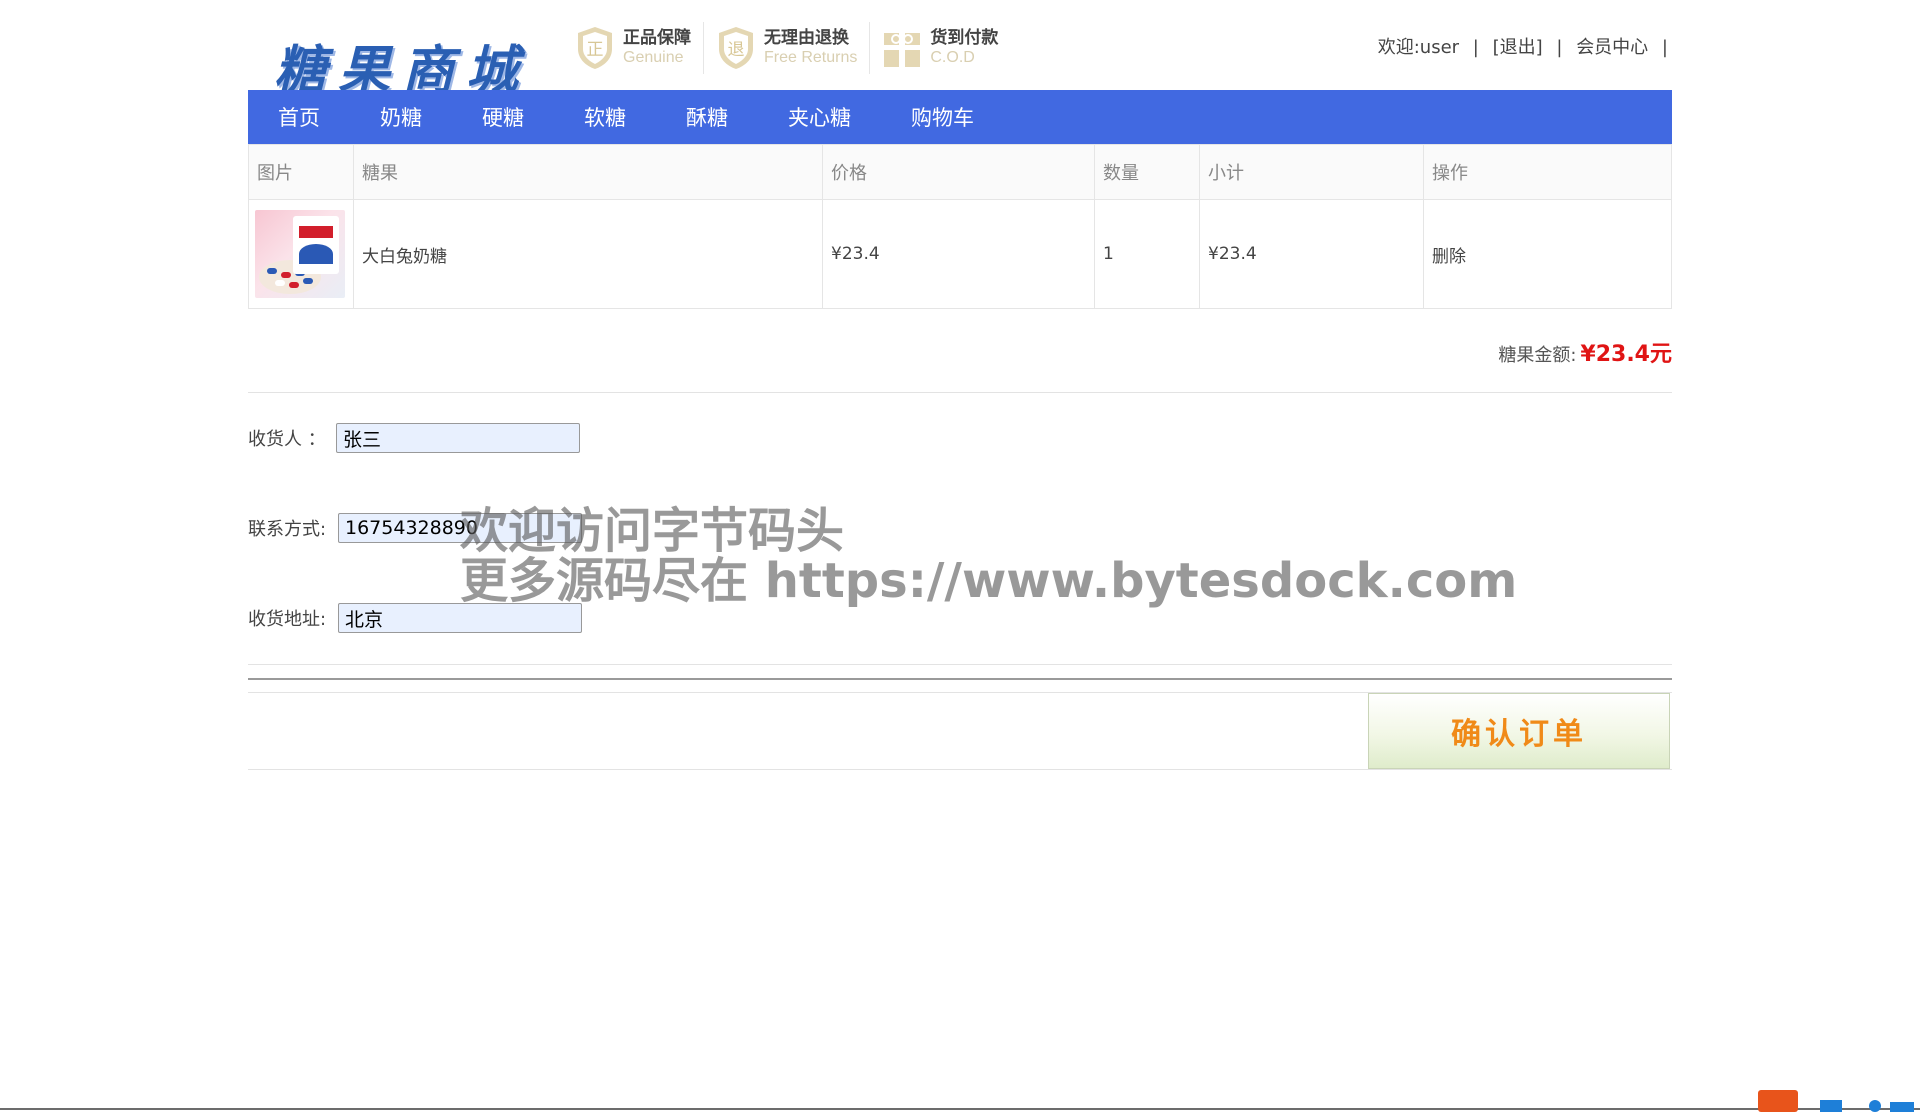  I want to click on nav-item-home: 首页, so click(299, 117).